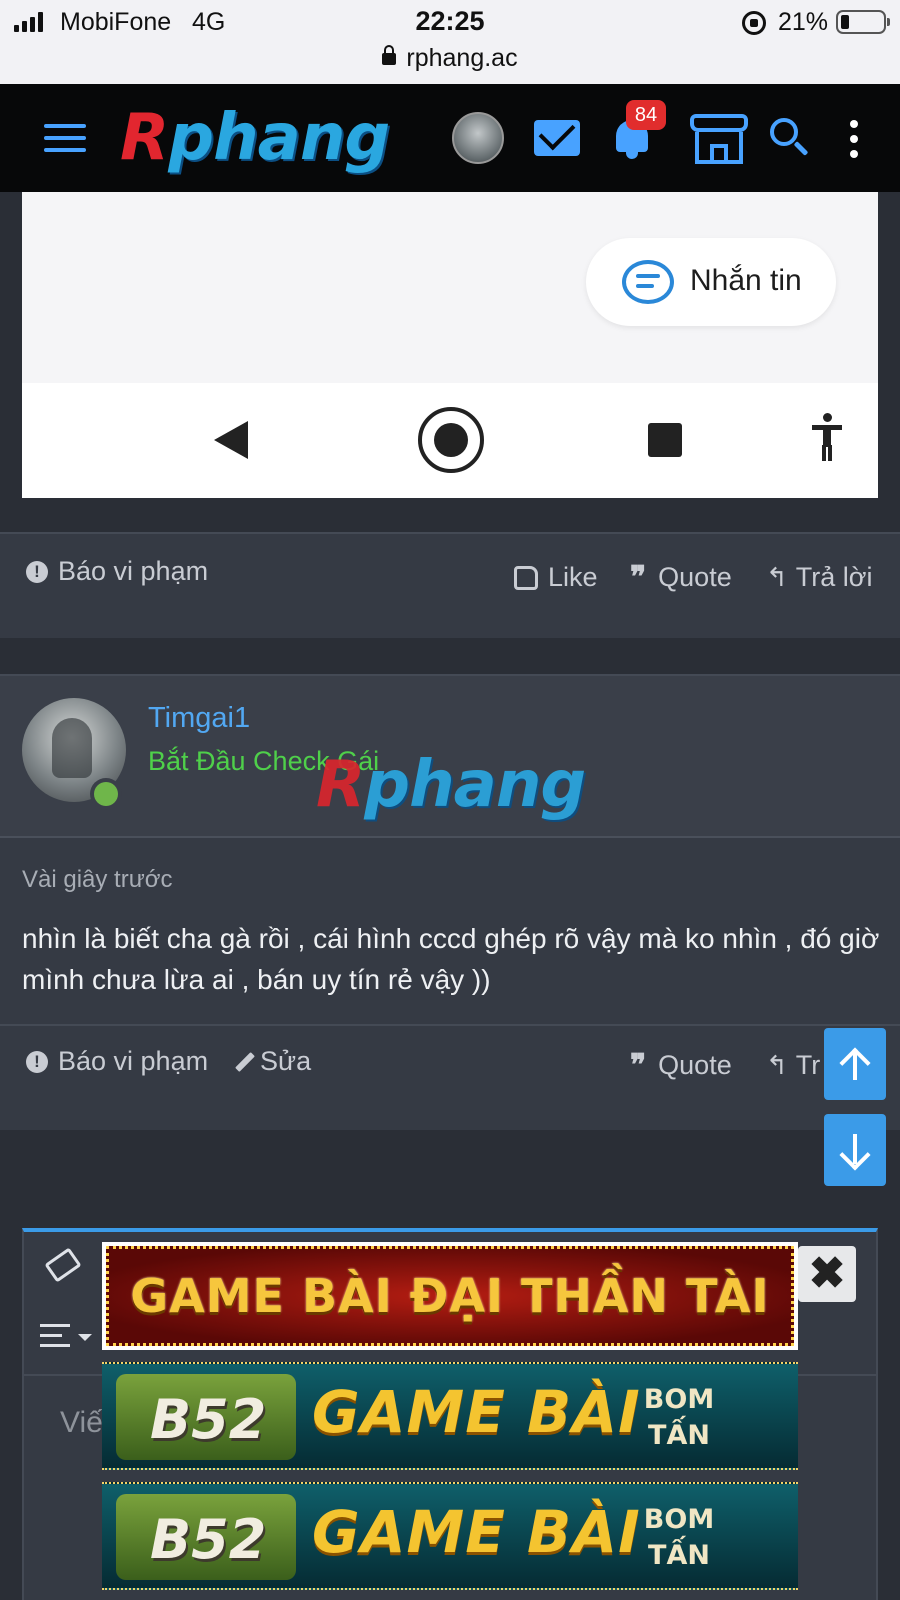 This screenshot has height=1600, width=900. Describe the element at coordinates (478, 138) in the screenshot. I see `account-avatar` at that location.